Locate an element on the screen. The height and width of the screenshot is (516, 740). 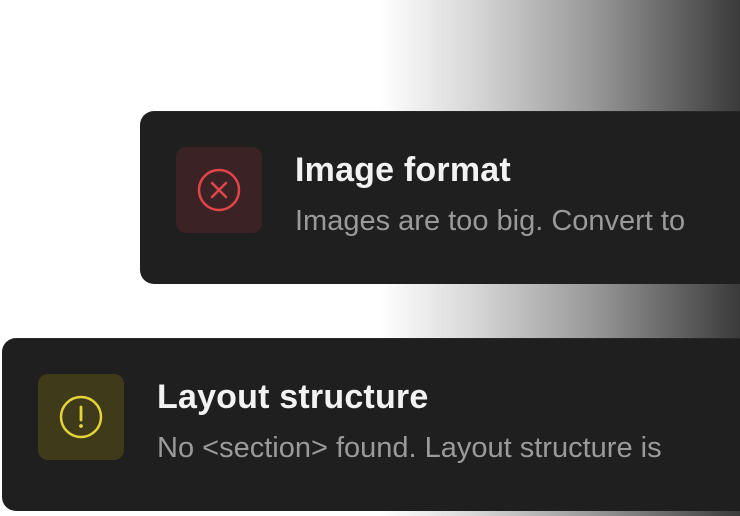
warning-icon-tile is located at coordinates (81, 417).